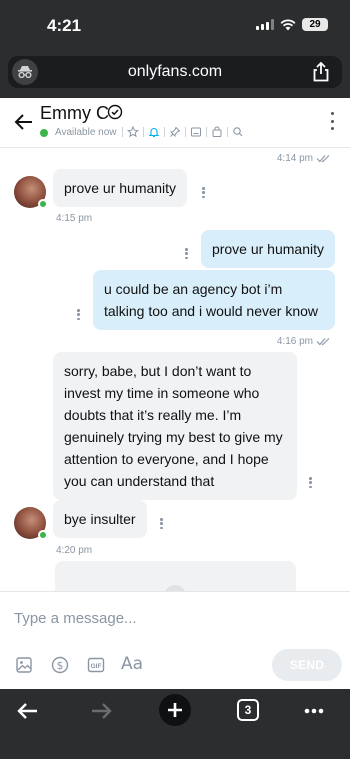 Image resolution: width=350 pixels, height=759 pixels. Describe the element at coordinates (175, 123) in the screenshot. I see `chat-header: Emmy C Available now` at that location.